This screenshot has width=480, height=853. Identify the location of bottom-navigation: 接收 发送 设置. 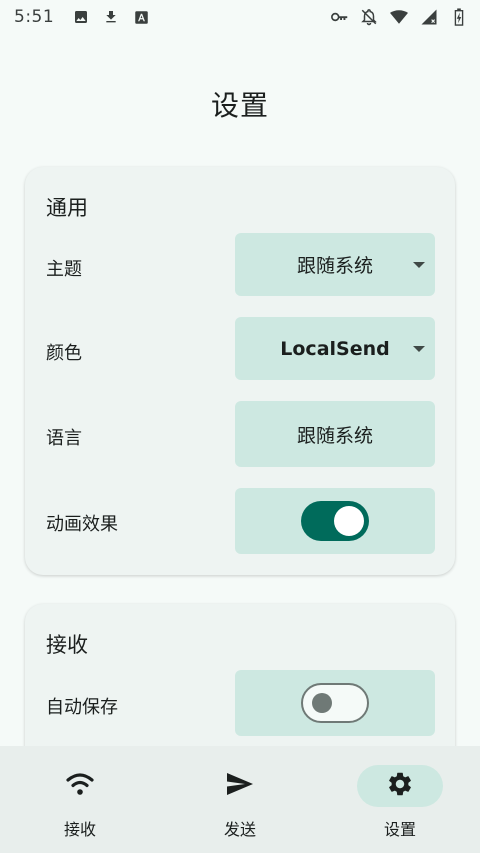
(240, 799).